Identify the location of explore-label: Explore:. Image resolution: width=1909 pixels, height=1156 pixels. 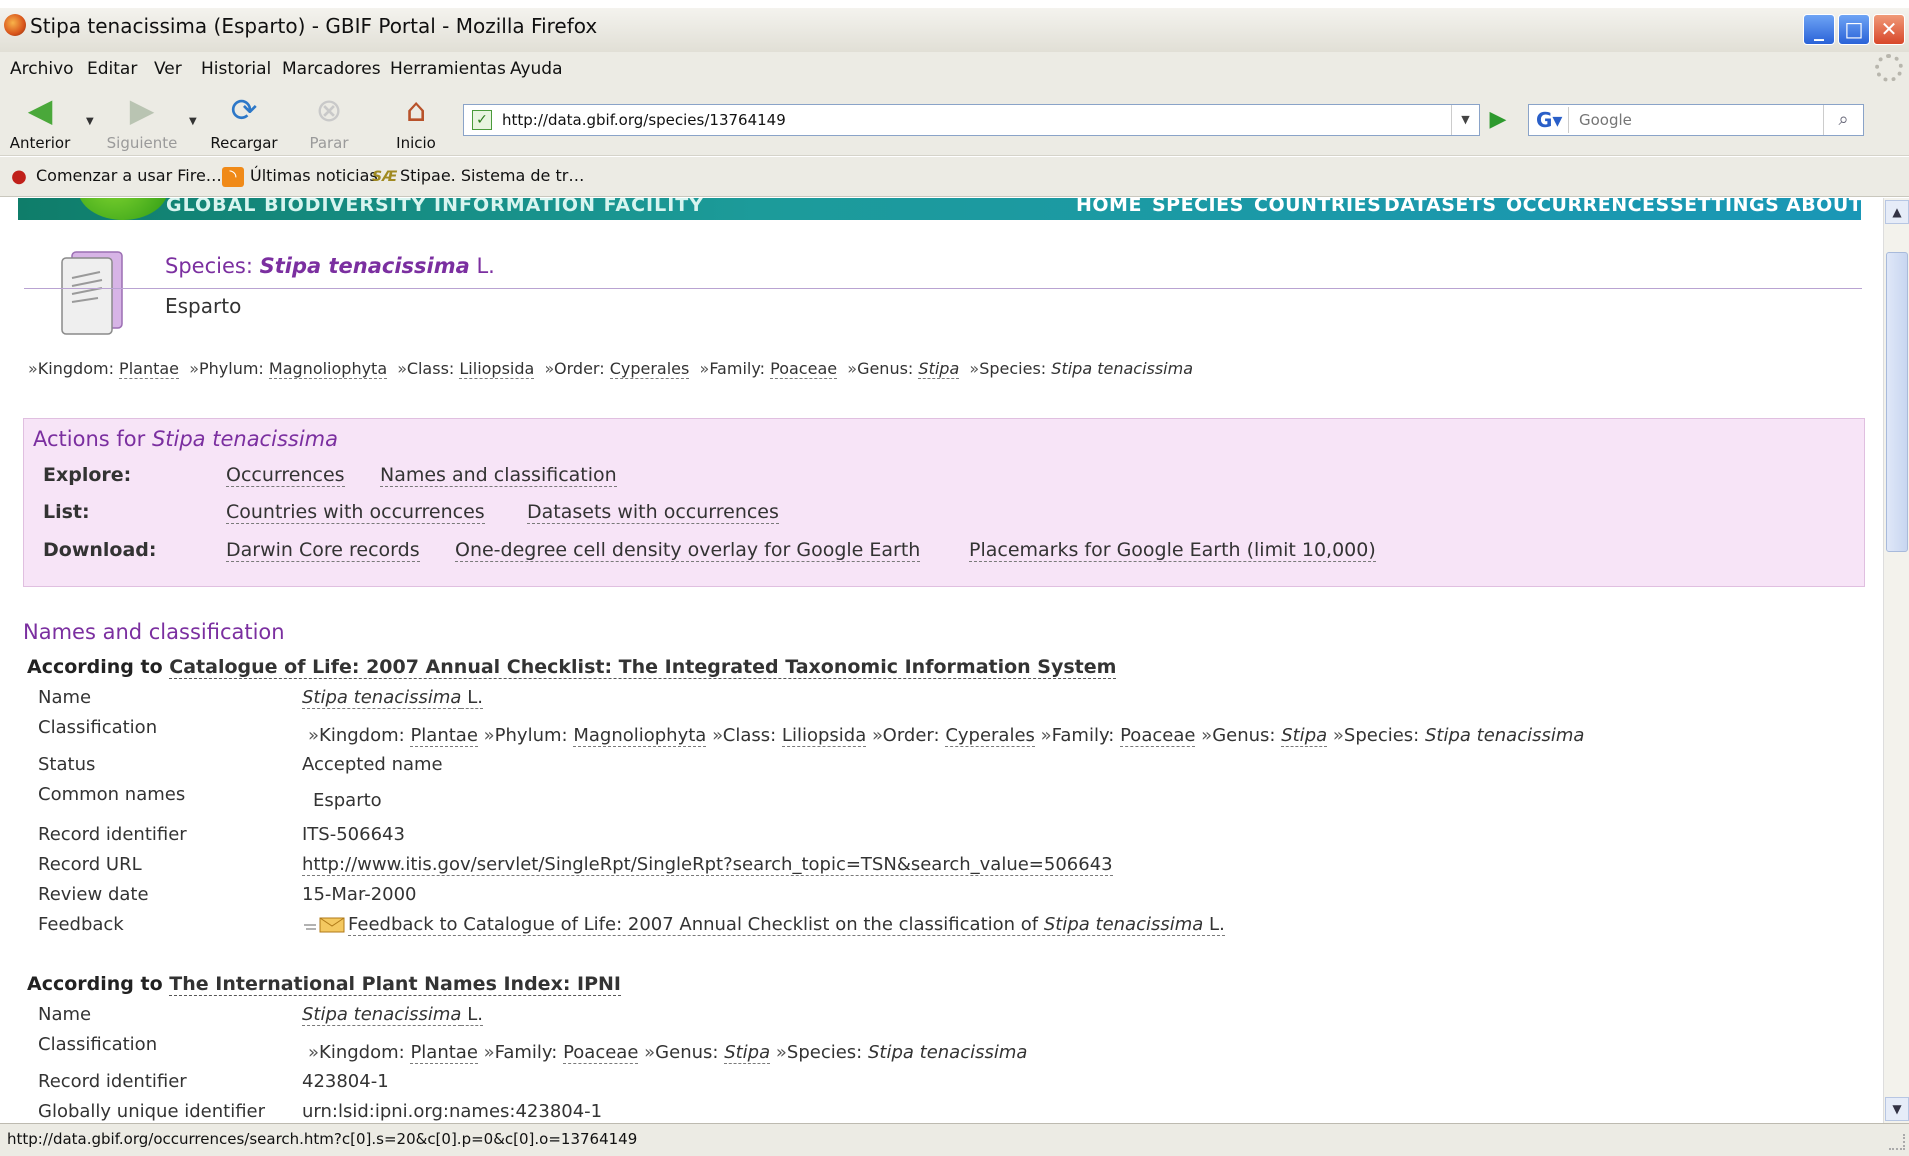
(87, 475).